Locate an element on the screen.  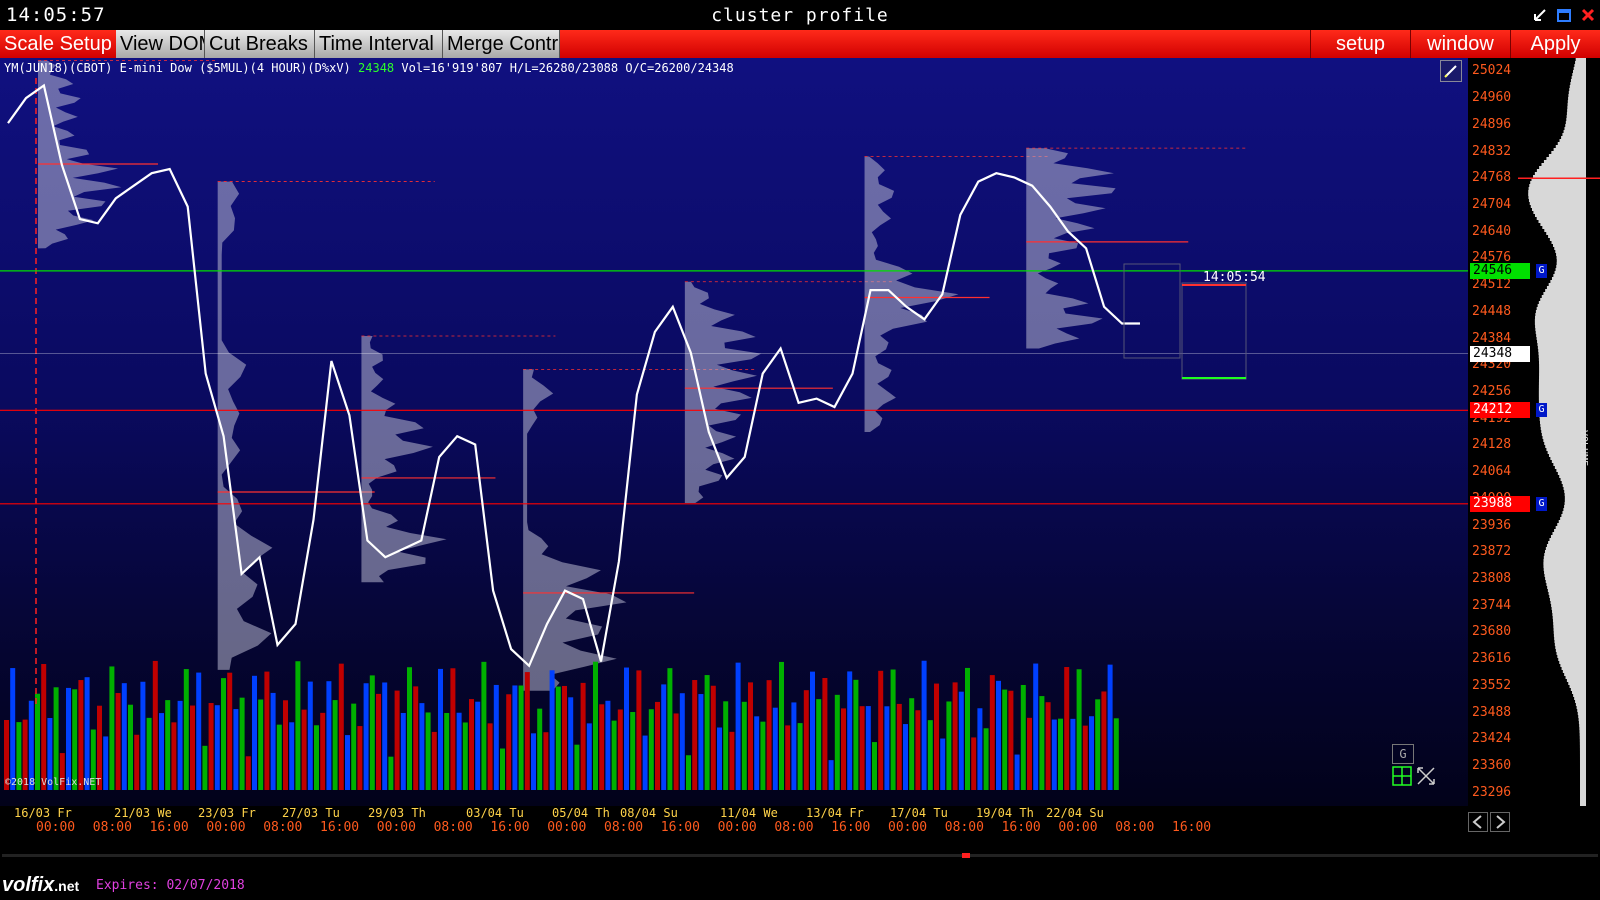
setup-button: setup is located at coordinates (1360, 44).